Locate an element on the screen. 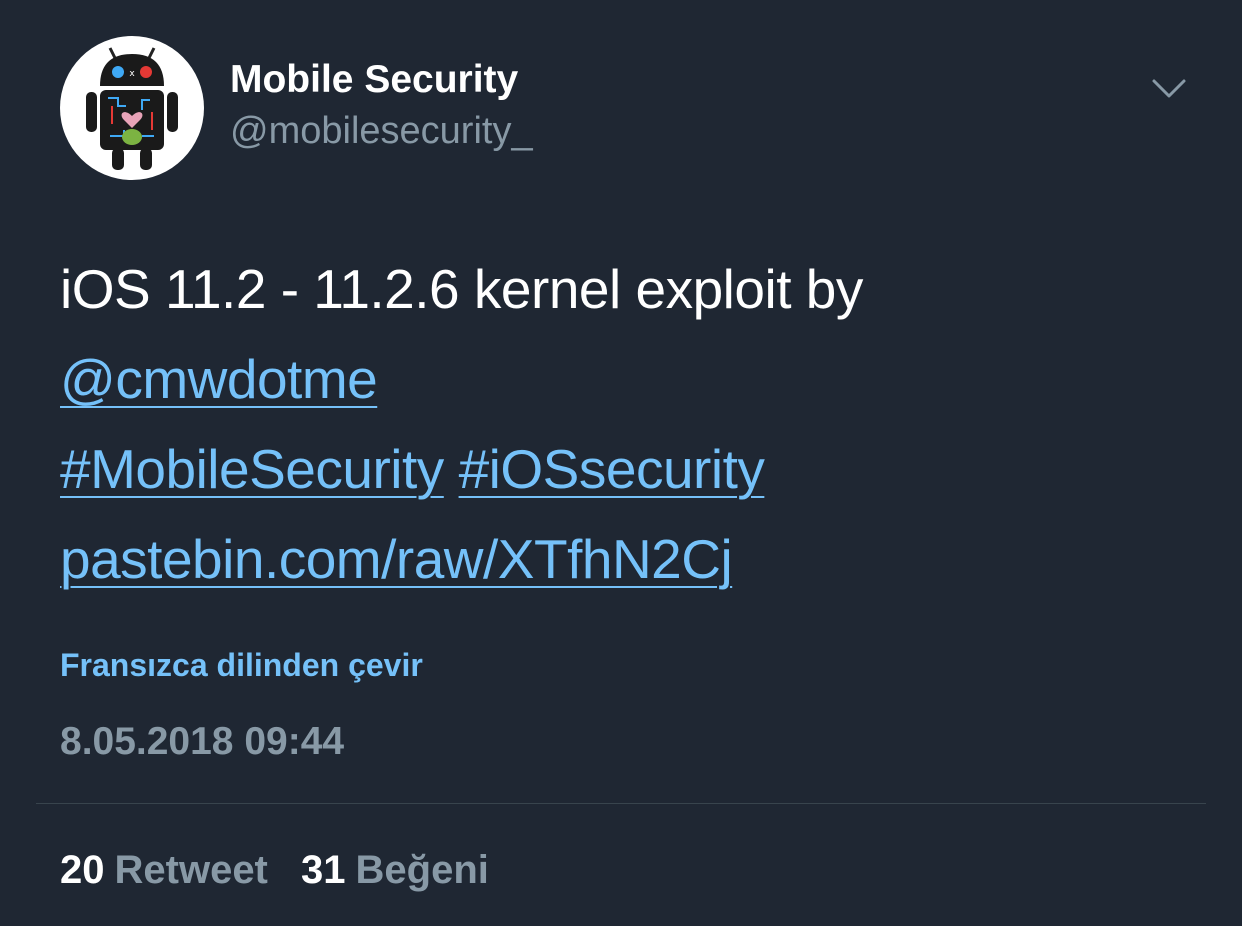 This screenshot has height=926, width=1242. tweet-menu-button is located at coordinates (1169, 89).